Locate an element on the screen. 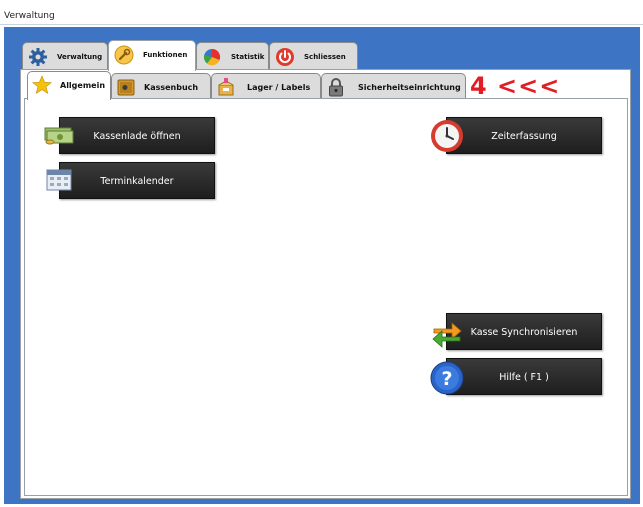 This screenshot has height=507, width=643. subtab-allgemein: Allgemein is located at coordinates (69, 85).